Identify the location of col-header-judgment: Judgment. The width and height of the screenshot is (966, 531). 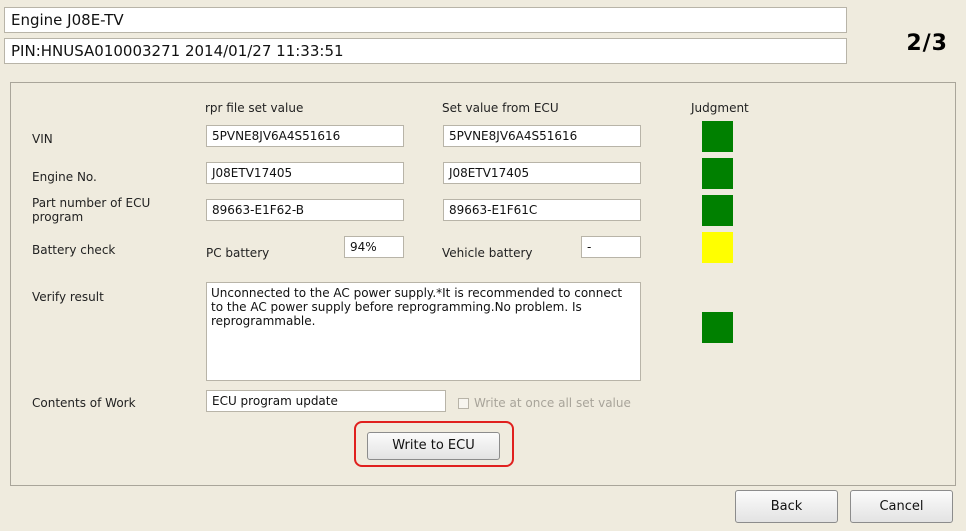
(720, 108).